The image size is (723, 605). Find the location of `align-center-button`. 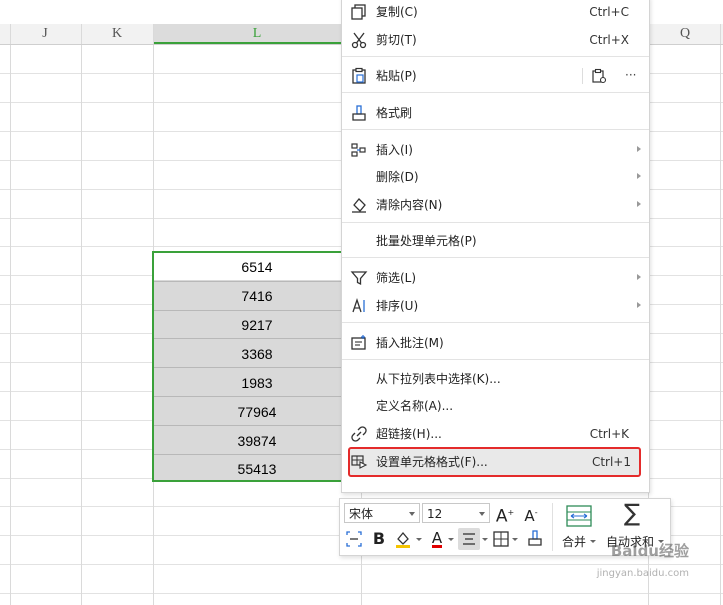

align-center-button is located at coordinates (469, 539).